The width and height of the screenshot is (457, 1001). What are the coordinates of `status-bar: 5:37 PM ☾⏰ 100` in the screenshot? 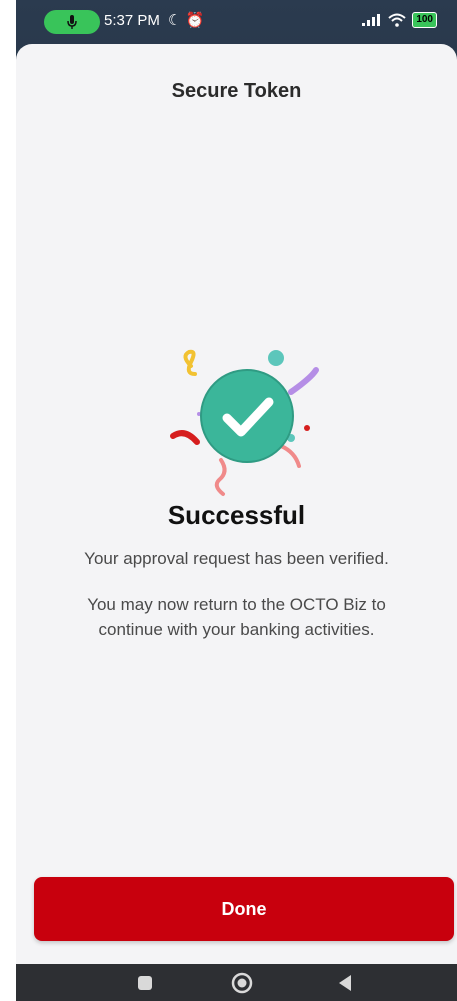 It's located at (236, 22).